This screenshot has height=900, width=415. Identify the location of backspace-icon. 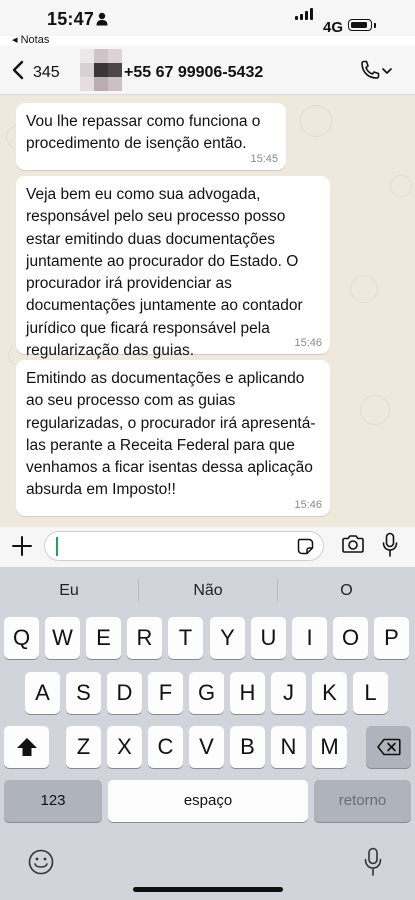
(388, 747).